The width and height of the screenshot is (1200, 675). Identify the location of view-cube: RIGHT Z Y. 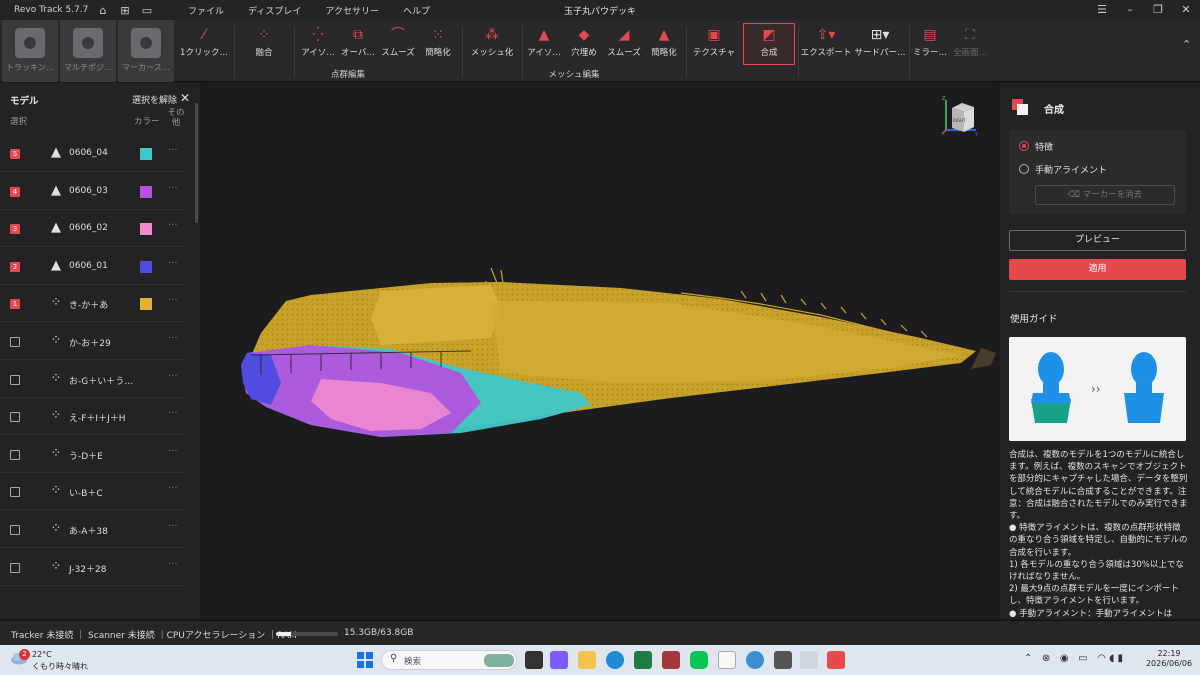
(960, 116).